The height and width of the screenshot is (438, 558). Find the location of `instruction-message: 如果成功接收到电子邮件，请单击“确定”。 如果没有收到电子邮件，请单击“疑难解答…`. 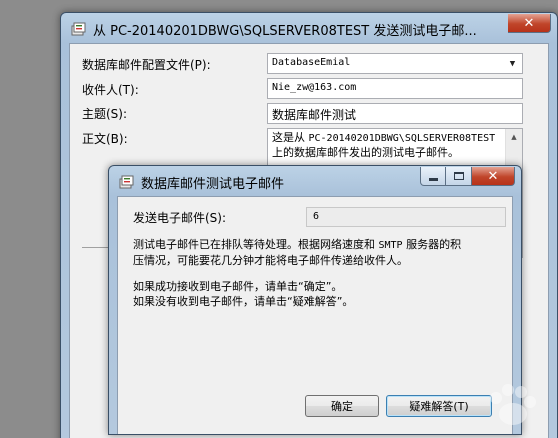

instruction-message: 如果成功接收到电子邮件，请单击“确定”。 如果没有收到电子邮件，请单击“疑难解答… is located at coordinates (325, 294).